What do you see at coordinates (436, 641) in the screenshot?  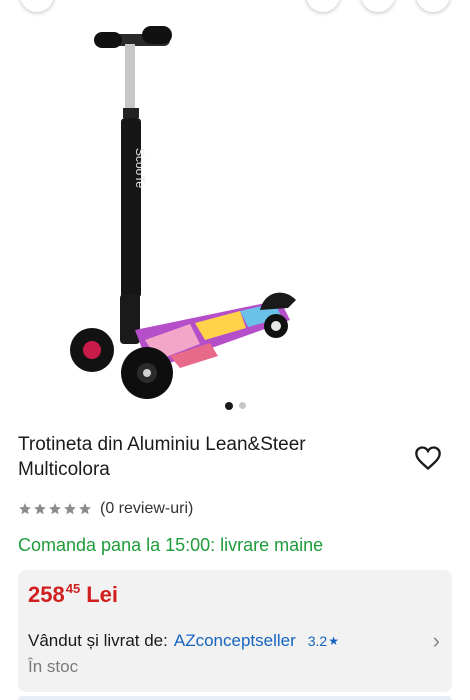 I see `chevron-right-icon: ›` at bounding box center [436, 641].